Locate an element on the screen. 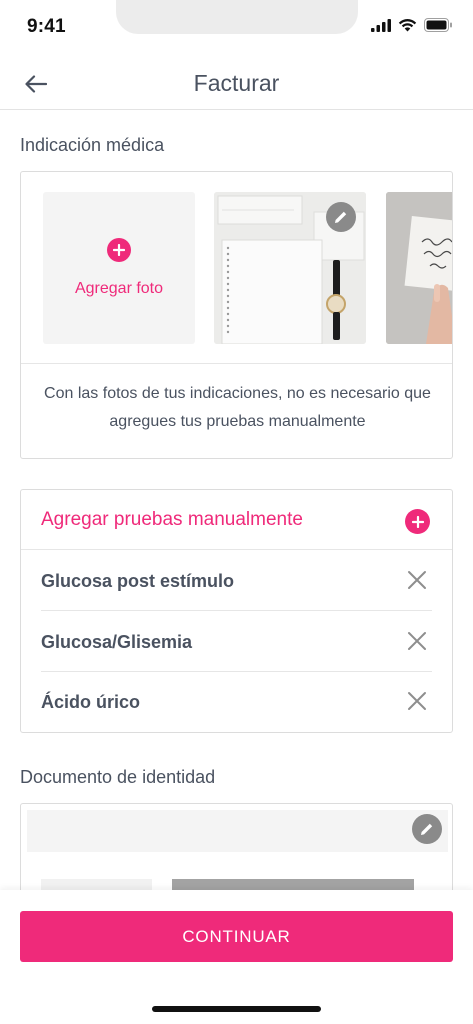 This screenshot has width=473, height=1024. signal-icon is located at coordinates (381, 25).